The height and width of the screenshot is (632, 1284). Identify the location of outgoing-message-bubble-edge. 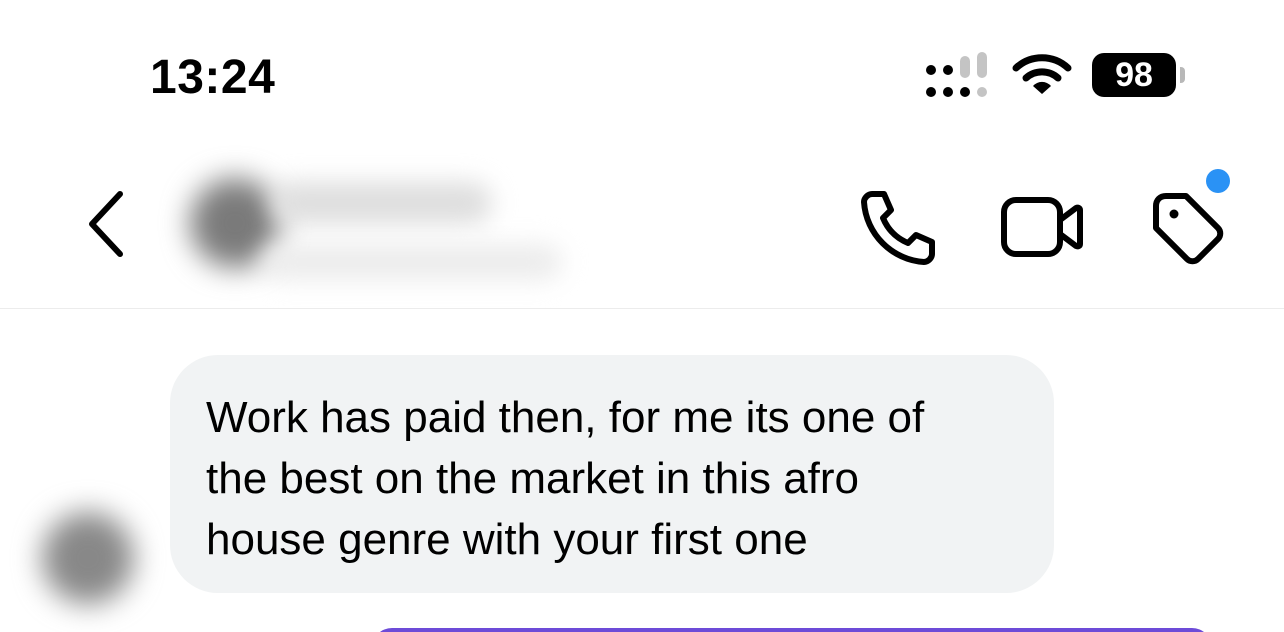
(792, 630).